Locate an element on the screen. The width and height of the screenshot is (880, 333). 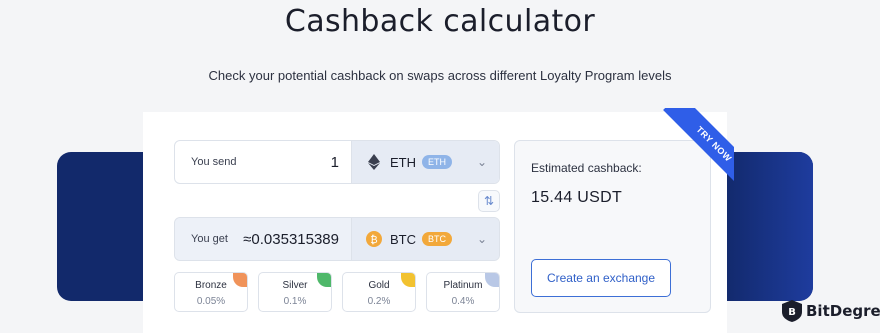
level-percent: 0.1% is located at coordinates (295, 301).